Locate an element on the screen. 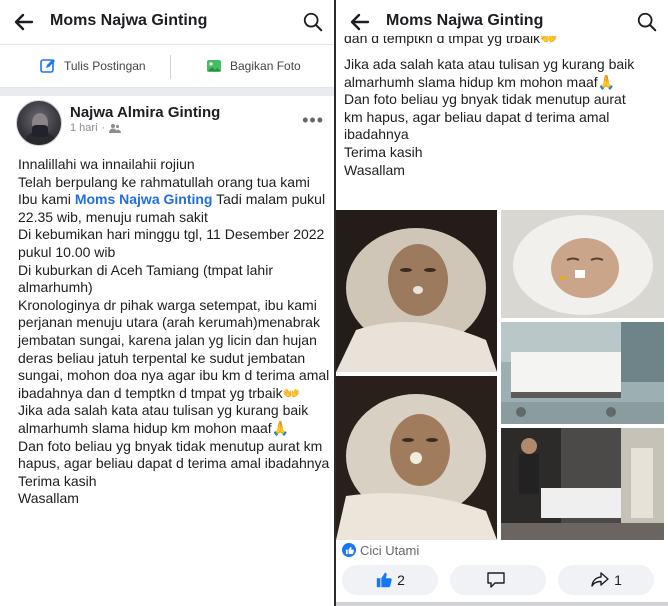 This screenshot has width=668, height=606. composer-bar: Tulis Postingan Bagikan Foto is located at coordinates (167, 66).